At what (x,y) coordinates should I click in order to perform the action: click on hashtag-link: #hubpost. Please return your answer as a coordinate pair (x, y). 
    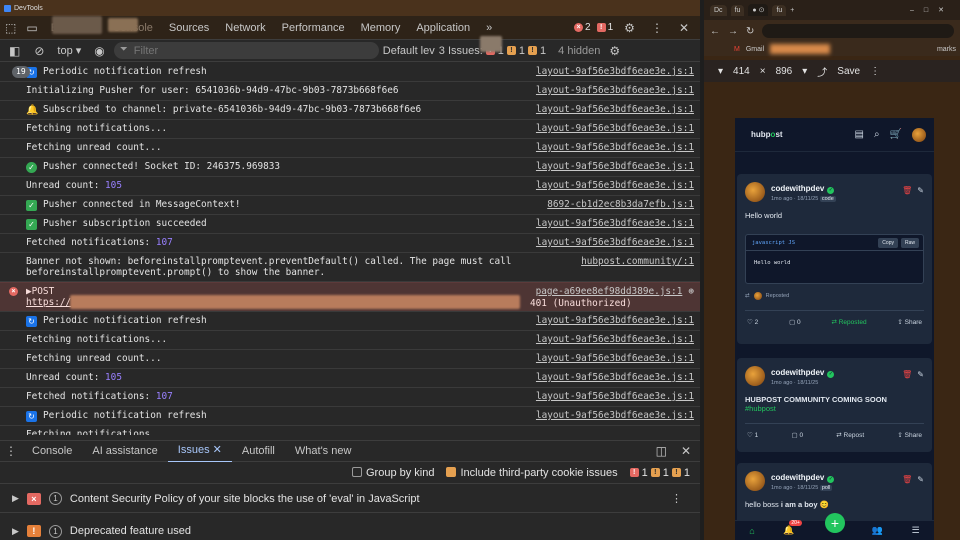
    Looking at the image, I should click on (834, 408).